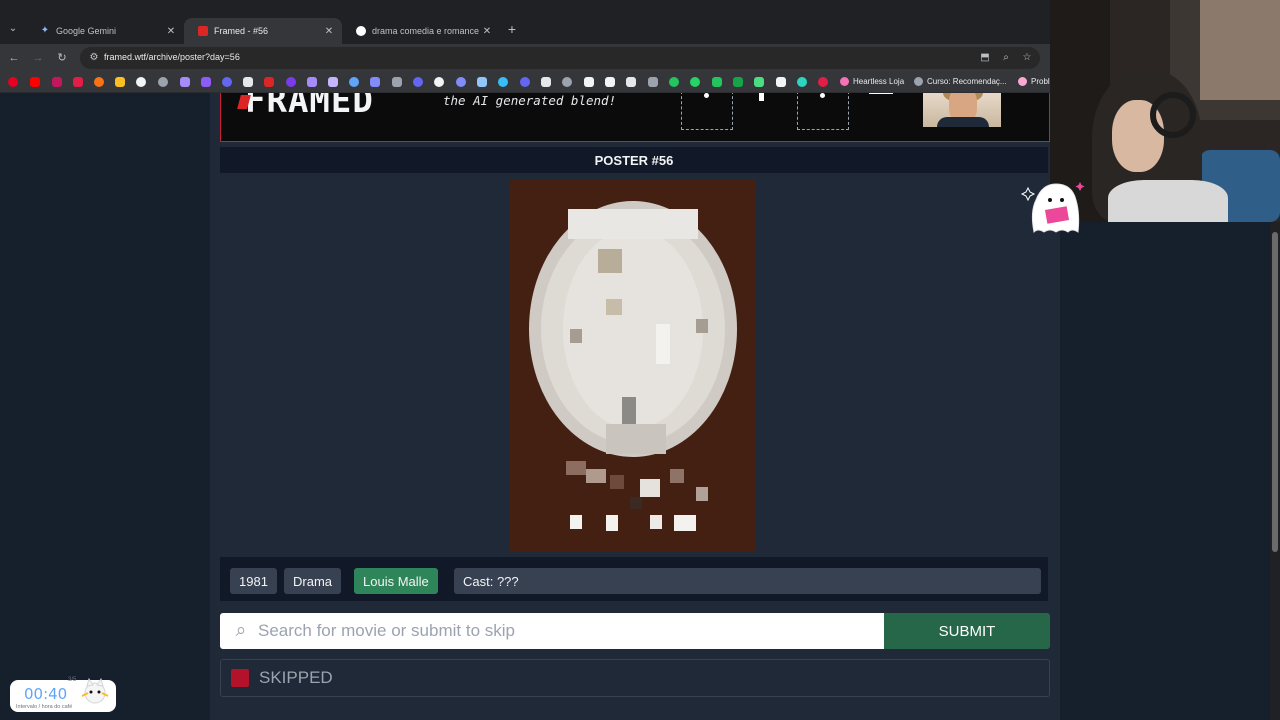 The image size is (1280, 720). What do you see at coordinates (635, 117) in the screenshot?
I see `promo-banner: FRAMED the AI generated blend!` at bounding box center [635, 117].